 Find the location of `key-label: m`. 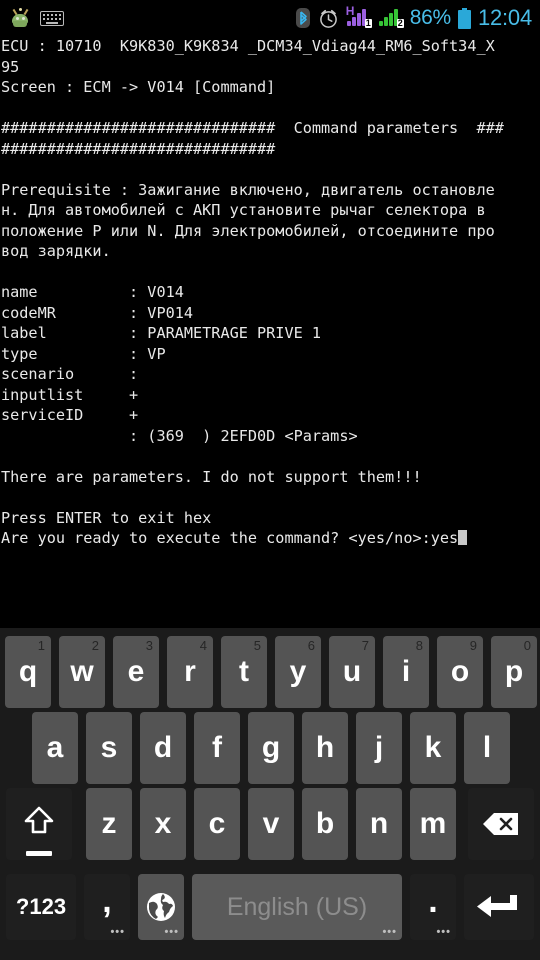

key-label: m is located at coordinates (433, 823).